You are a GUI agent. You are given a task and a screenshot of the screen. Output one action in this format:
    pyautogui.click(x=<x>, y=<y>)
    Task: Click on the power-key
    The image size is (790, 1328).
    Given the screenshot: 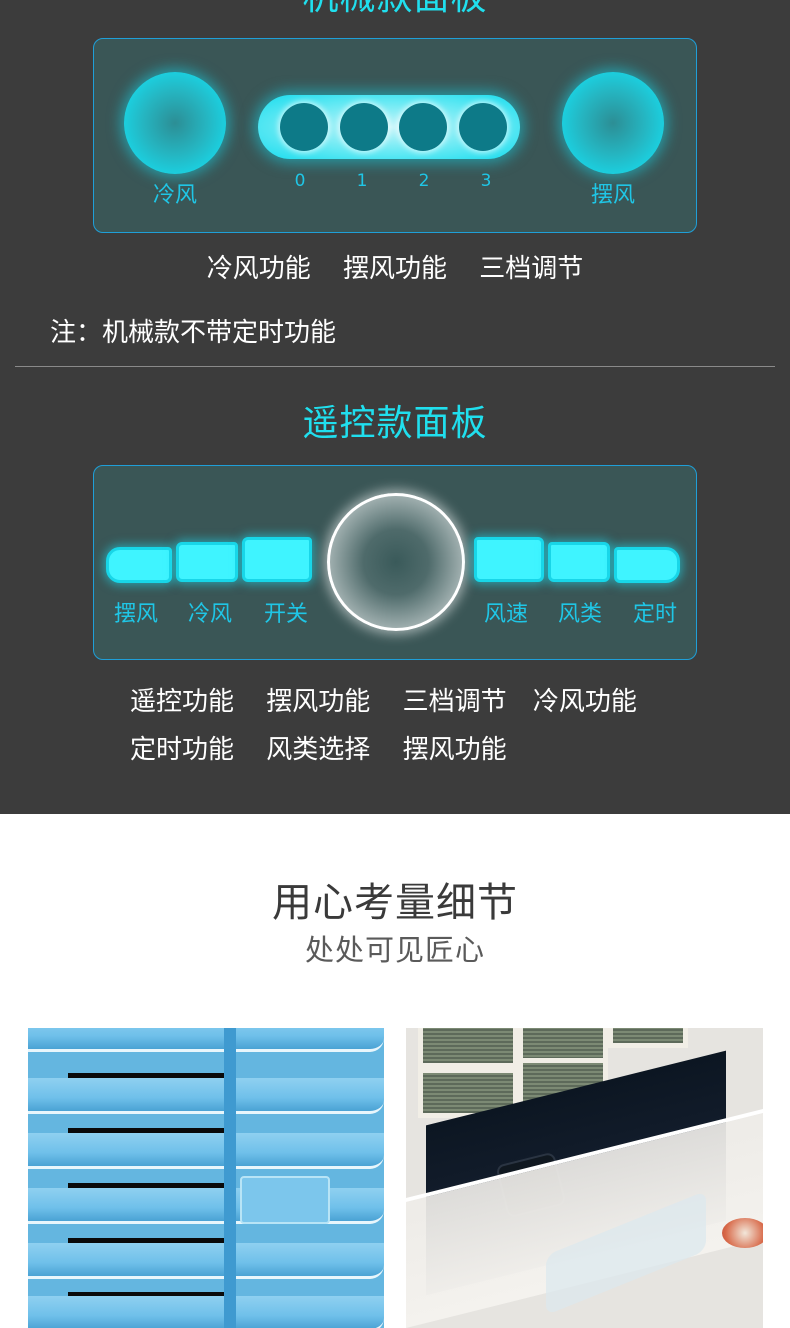 What is the action you would take?
    pyautogui.click(x=277, y=559)
    